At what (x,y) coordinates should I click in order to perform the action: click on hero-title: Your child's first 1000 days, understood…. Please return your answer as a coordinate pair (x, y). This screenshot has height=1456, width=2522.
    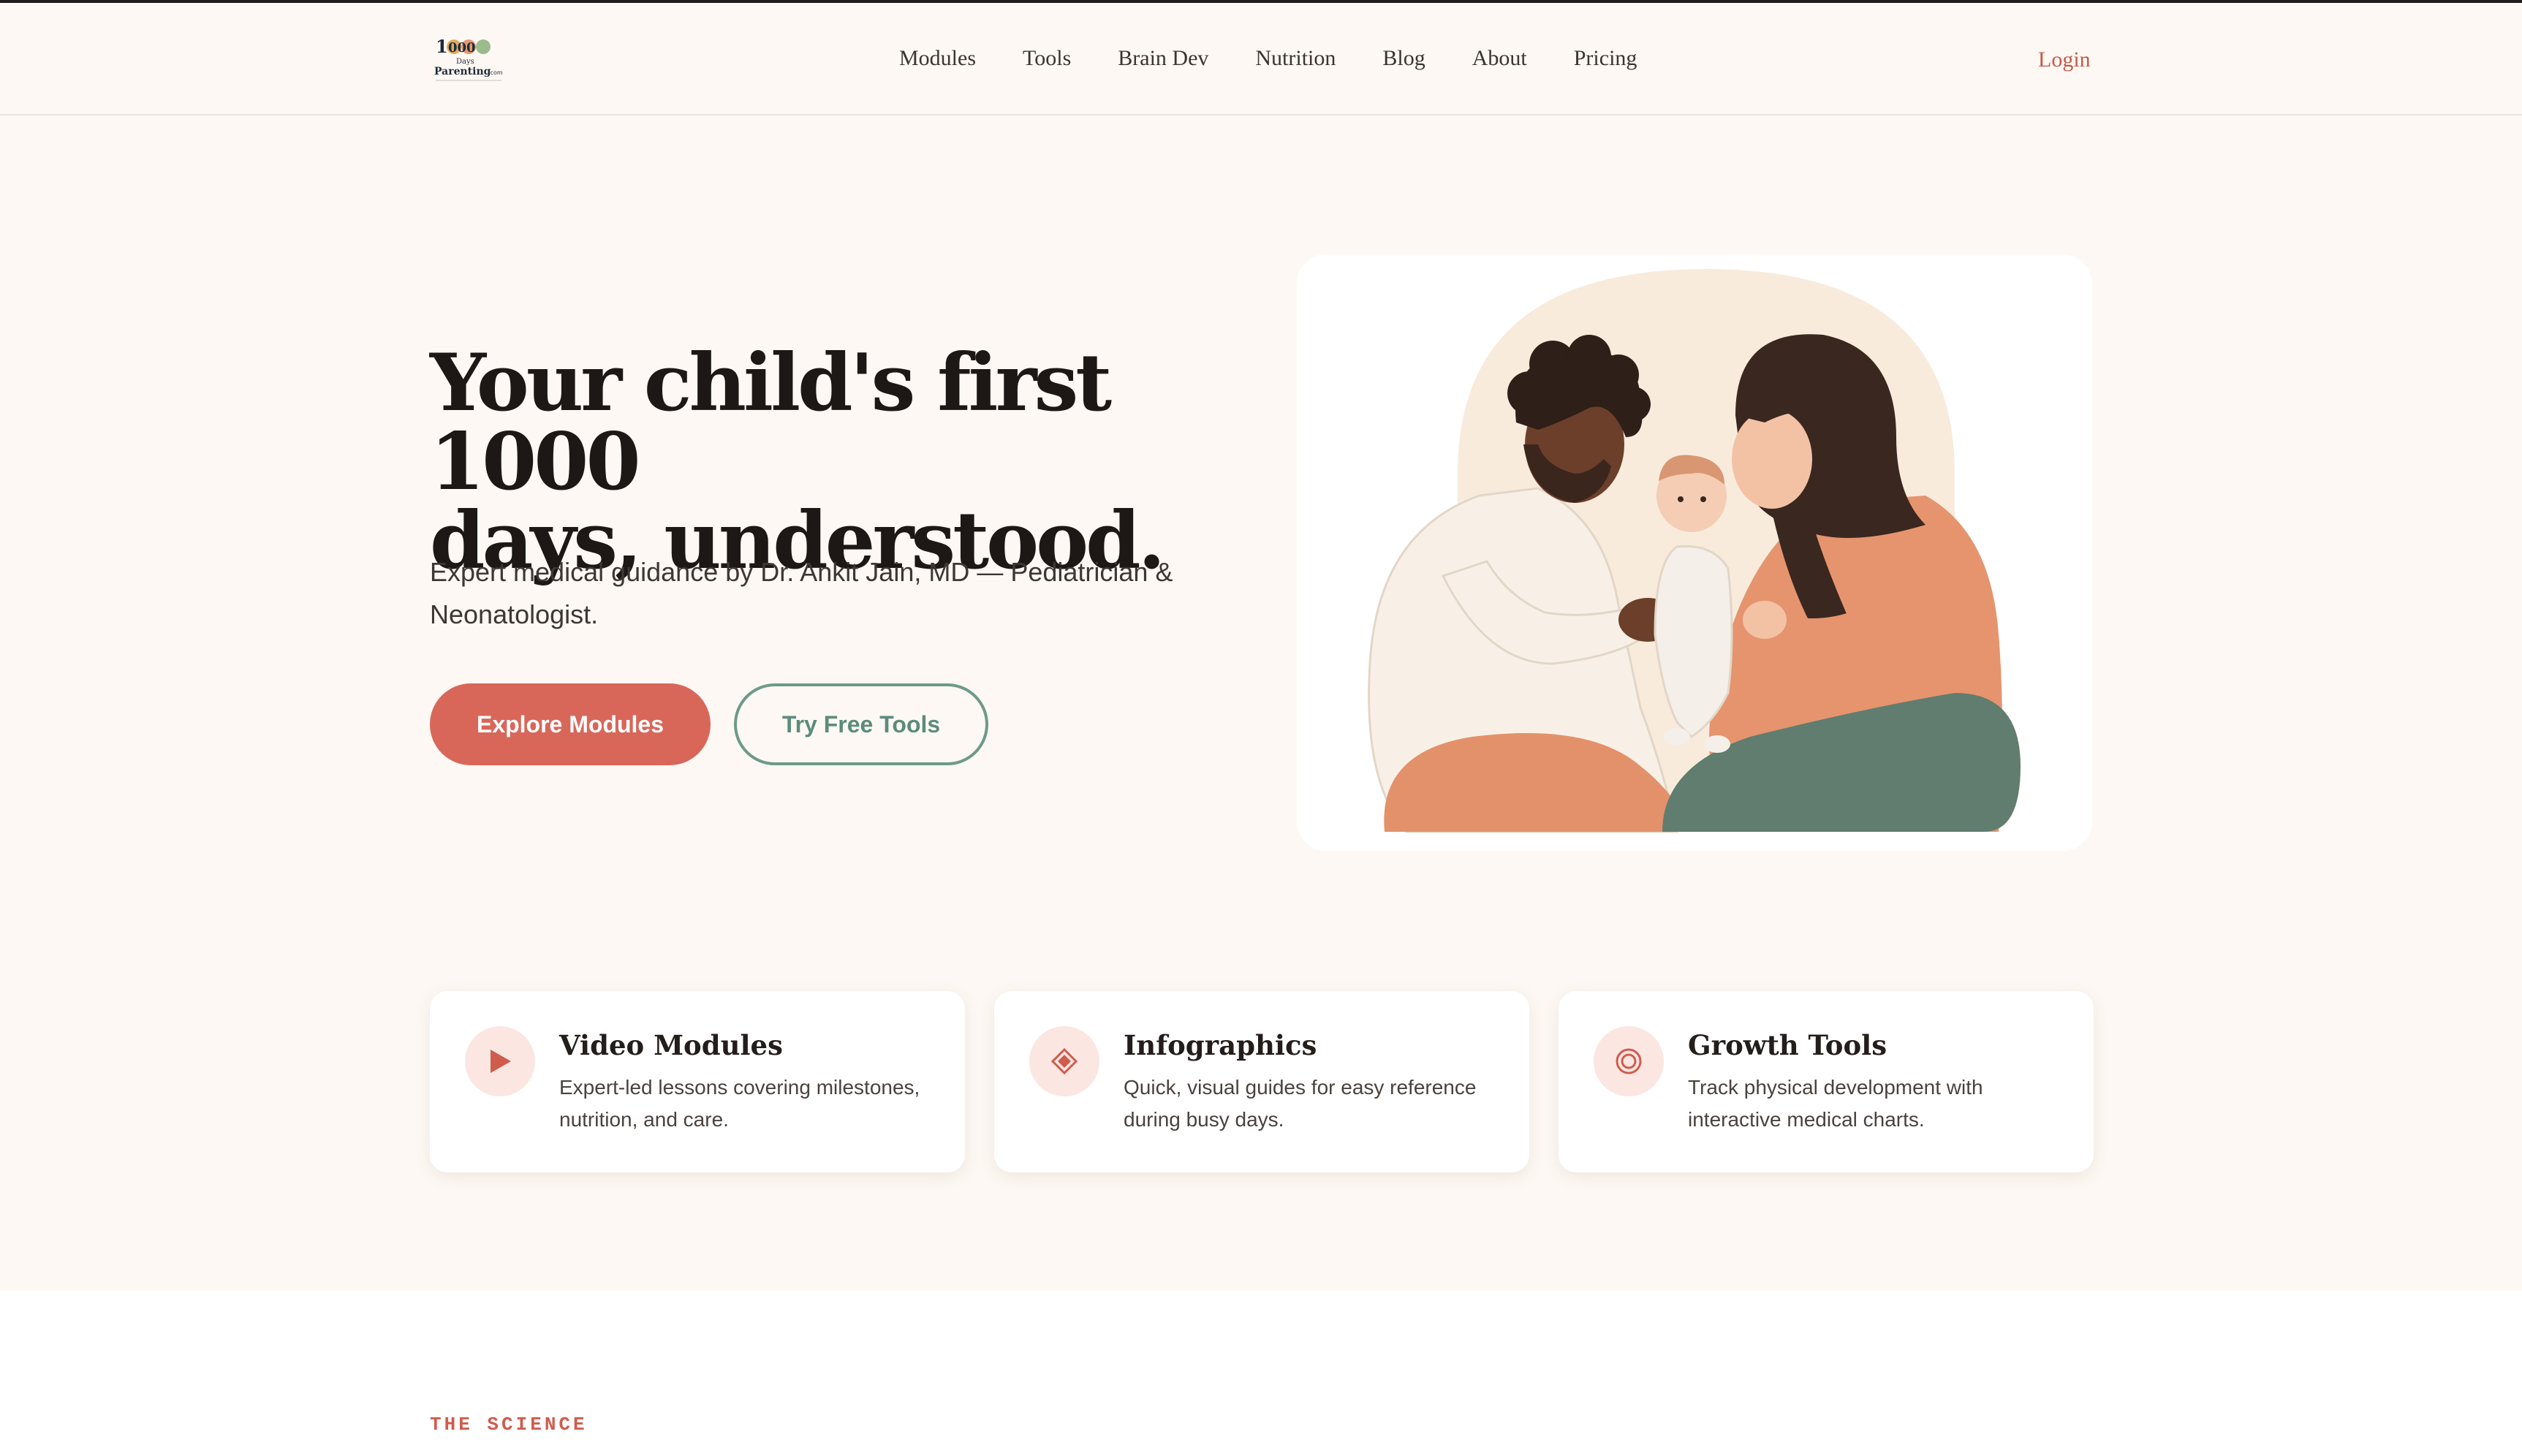
    Looking at the image, I should click on (861, 462).